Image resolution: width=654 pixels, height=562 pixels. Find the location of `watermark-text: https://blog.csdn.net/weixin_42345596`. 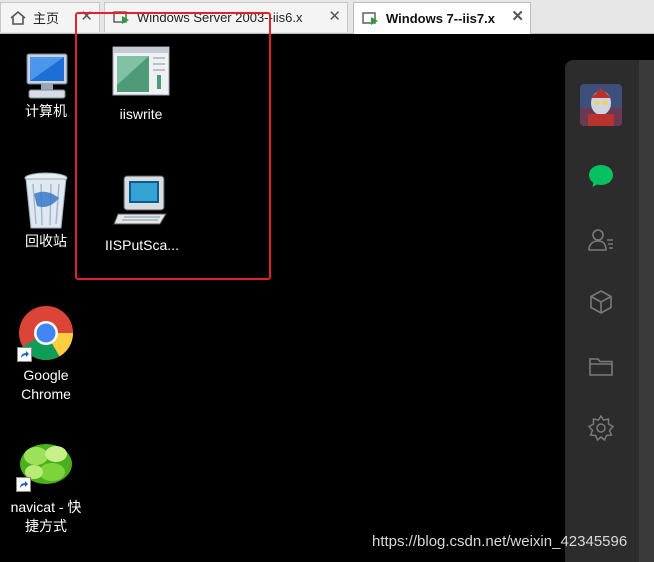

watermark-text: https://blog.csdn.net/weixin_42345596 is located at coordinates (500, 541).